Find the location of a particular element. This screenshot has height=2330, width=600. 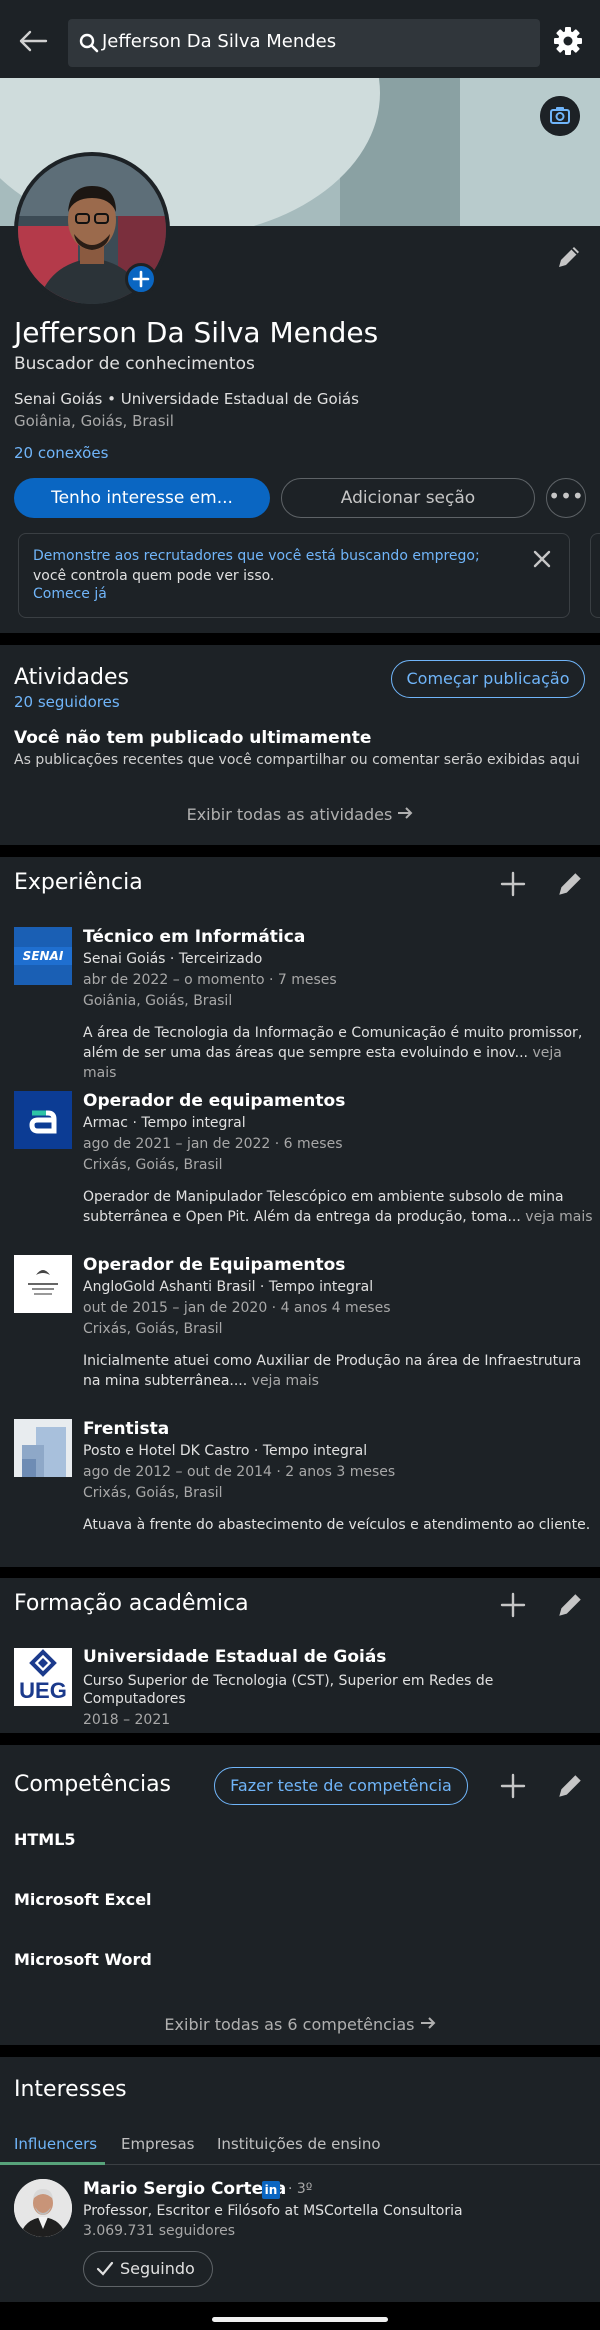

linkedin-icon: in is located at coordinates (271, 2190).